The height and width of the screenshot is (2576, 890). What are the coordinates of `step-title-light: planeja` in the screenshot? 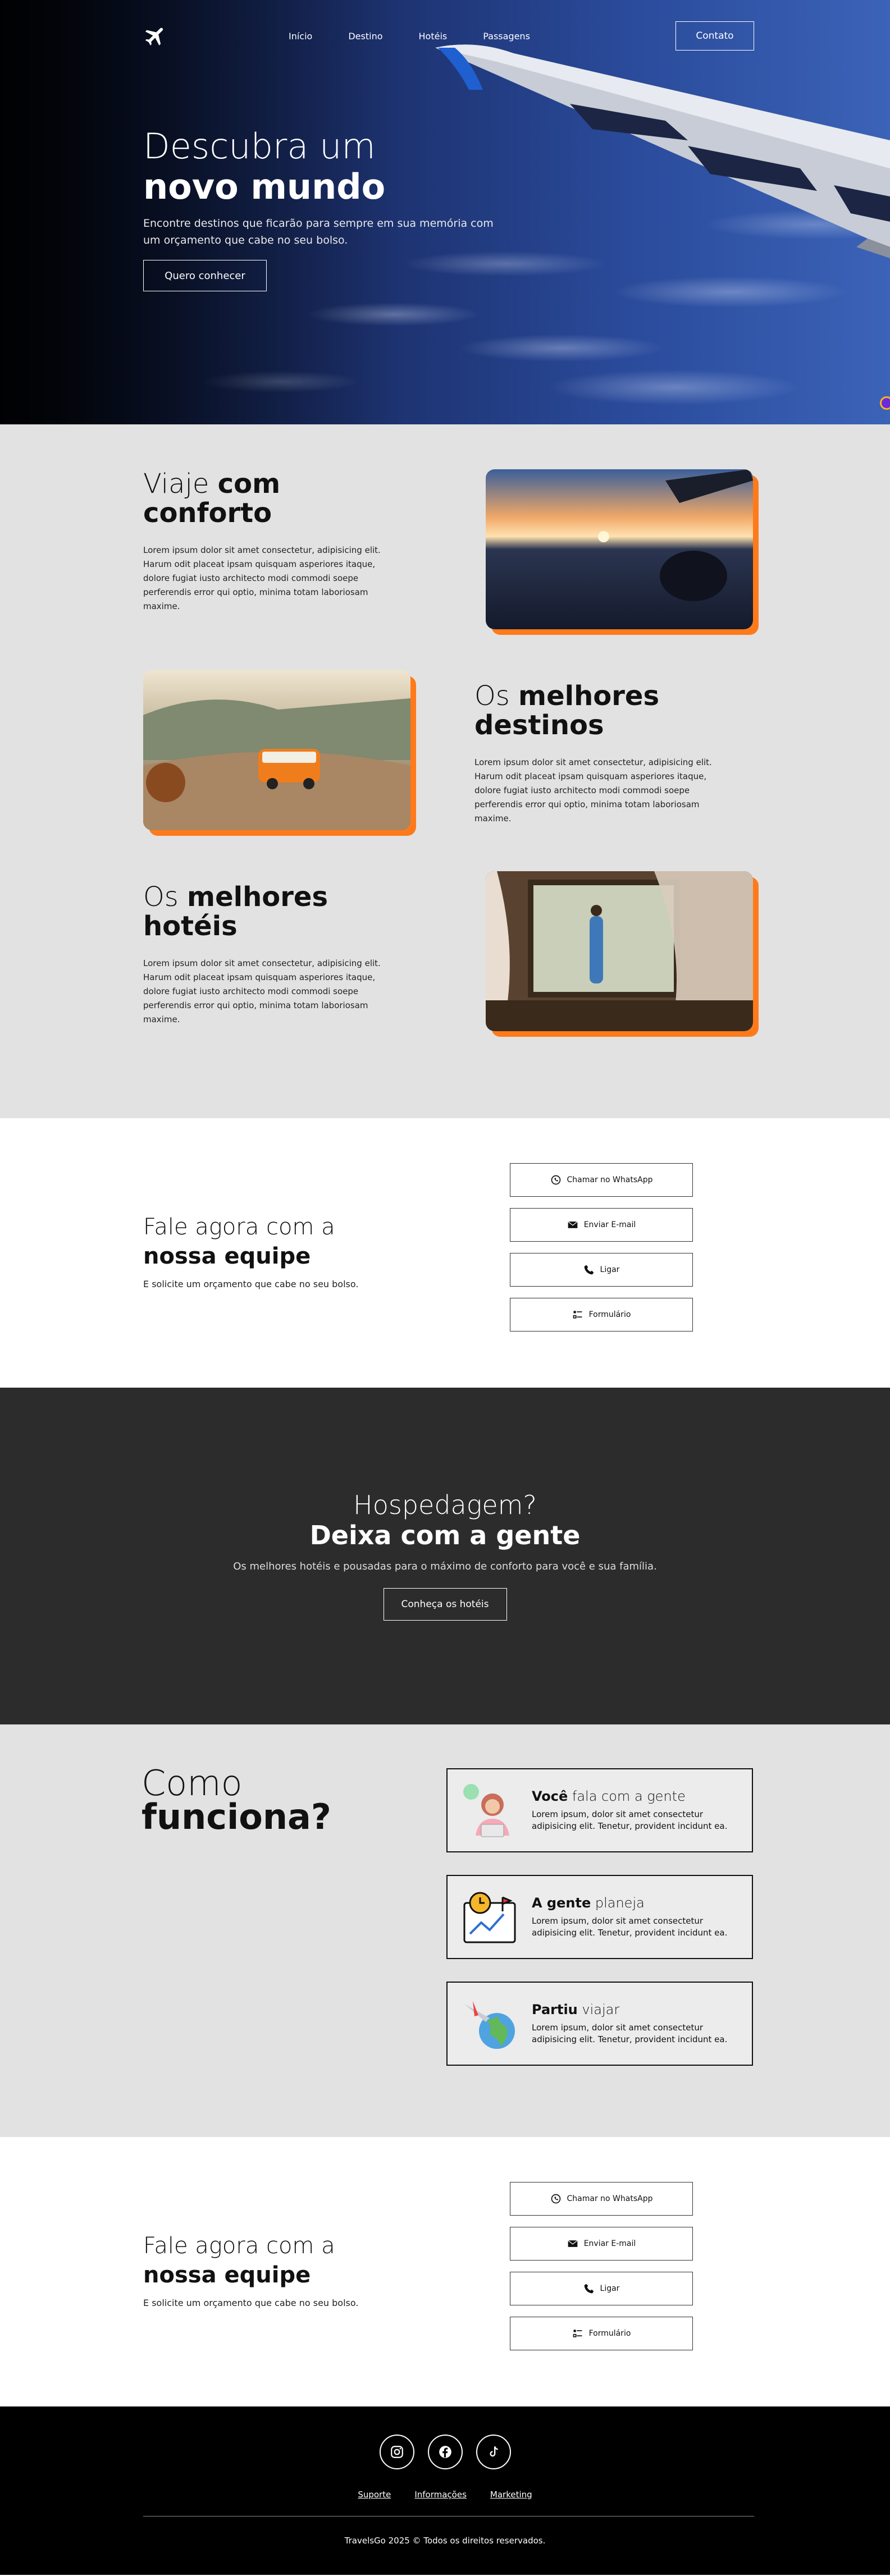 It's located at (618, 1903).